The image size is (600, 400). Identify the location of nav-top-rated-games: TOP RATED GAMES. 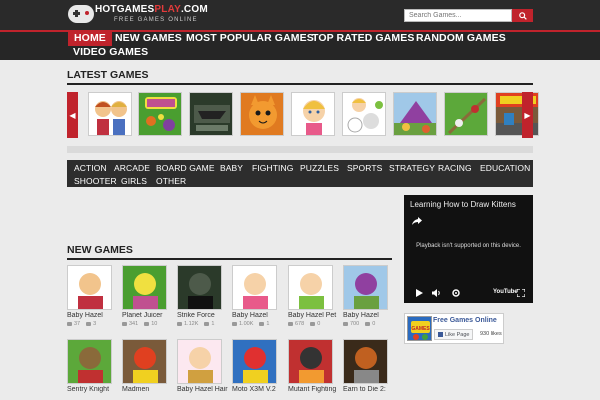
(363, 38).